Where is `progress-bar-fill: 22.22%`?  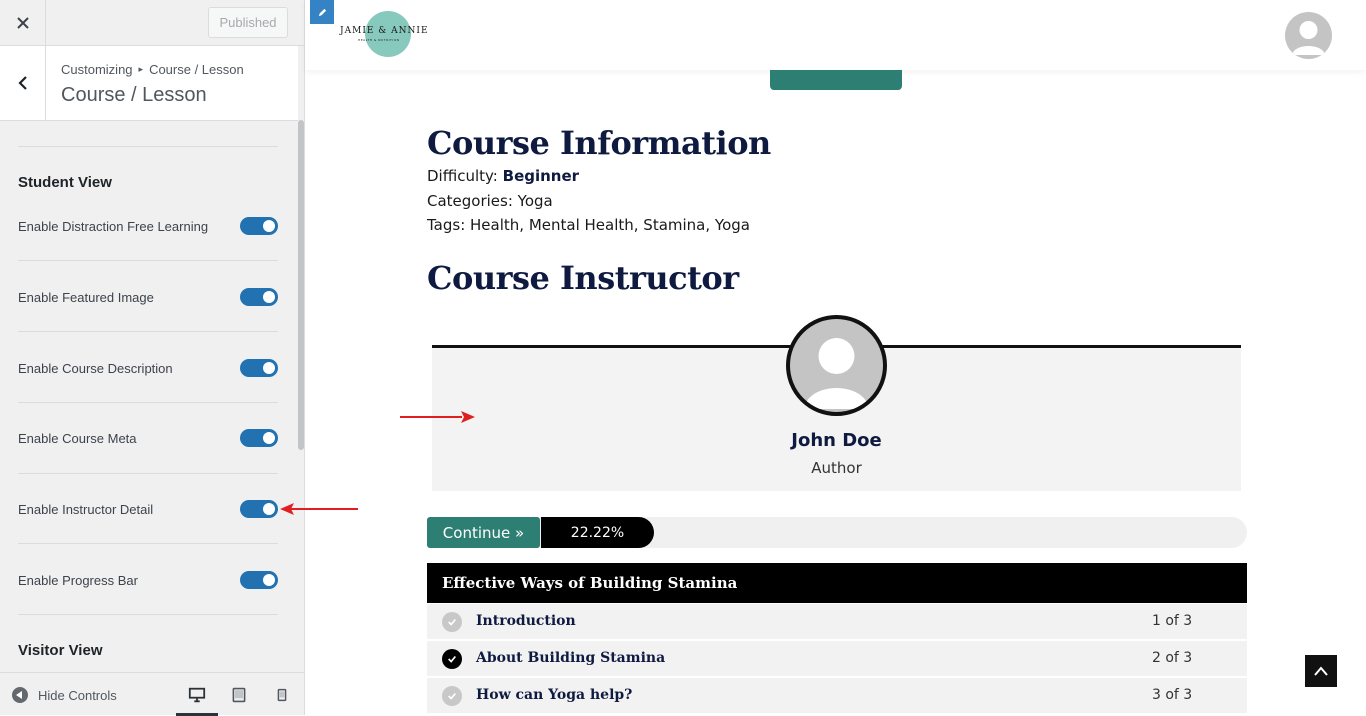
progress-bar-fill: 22.22% is located at coordinates (597, 532).